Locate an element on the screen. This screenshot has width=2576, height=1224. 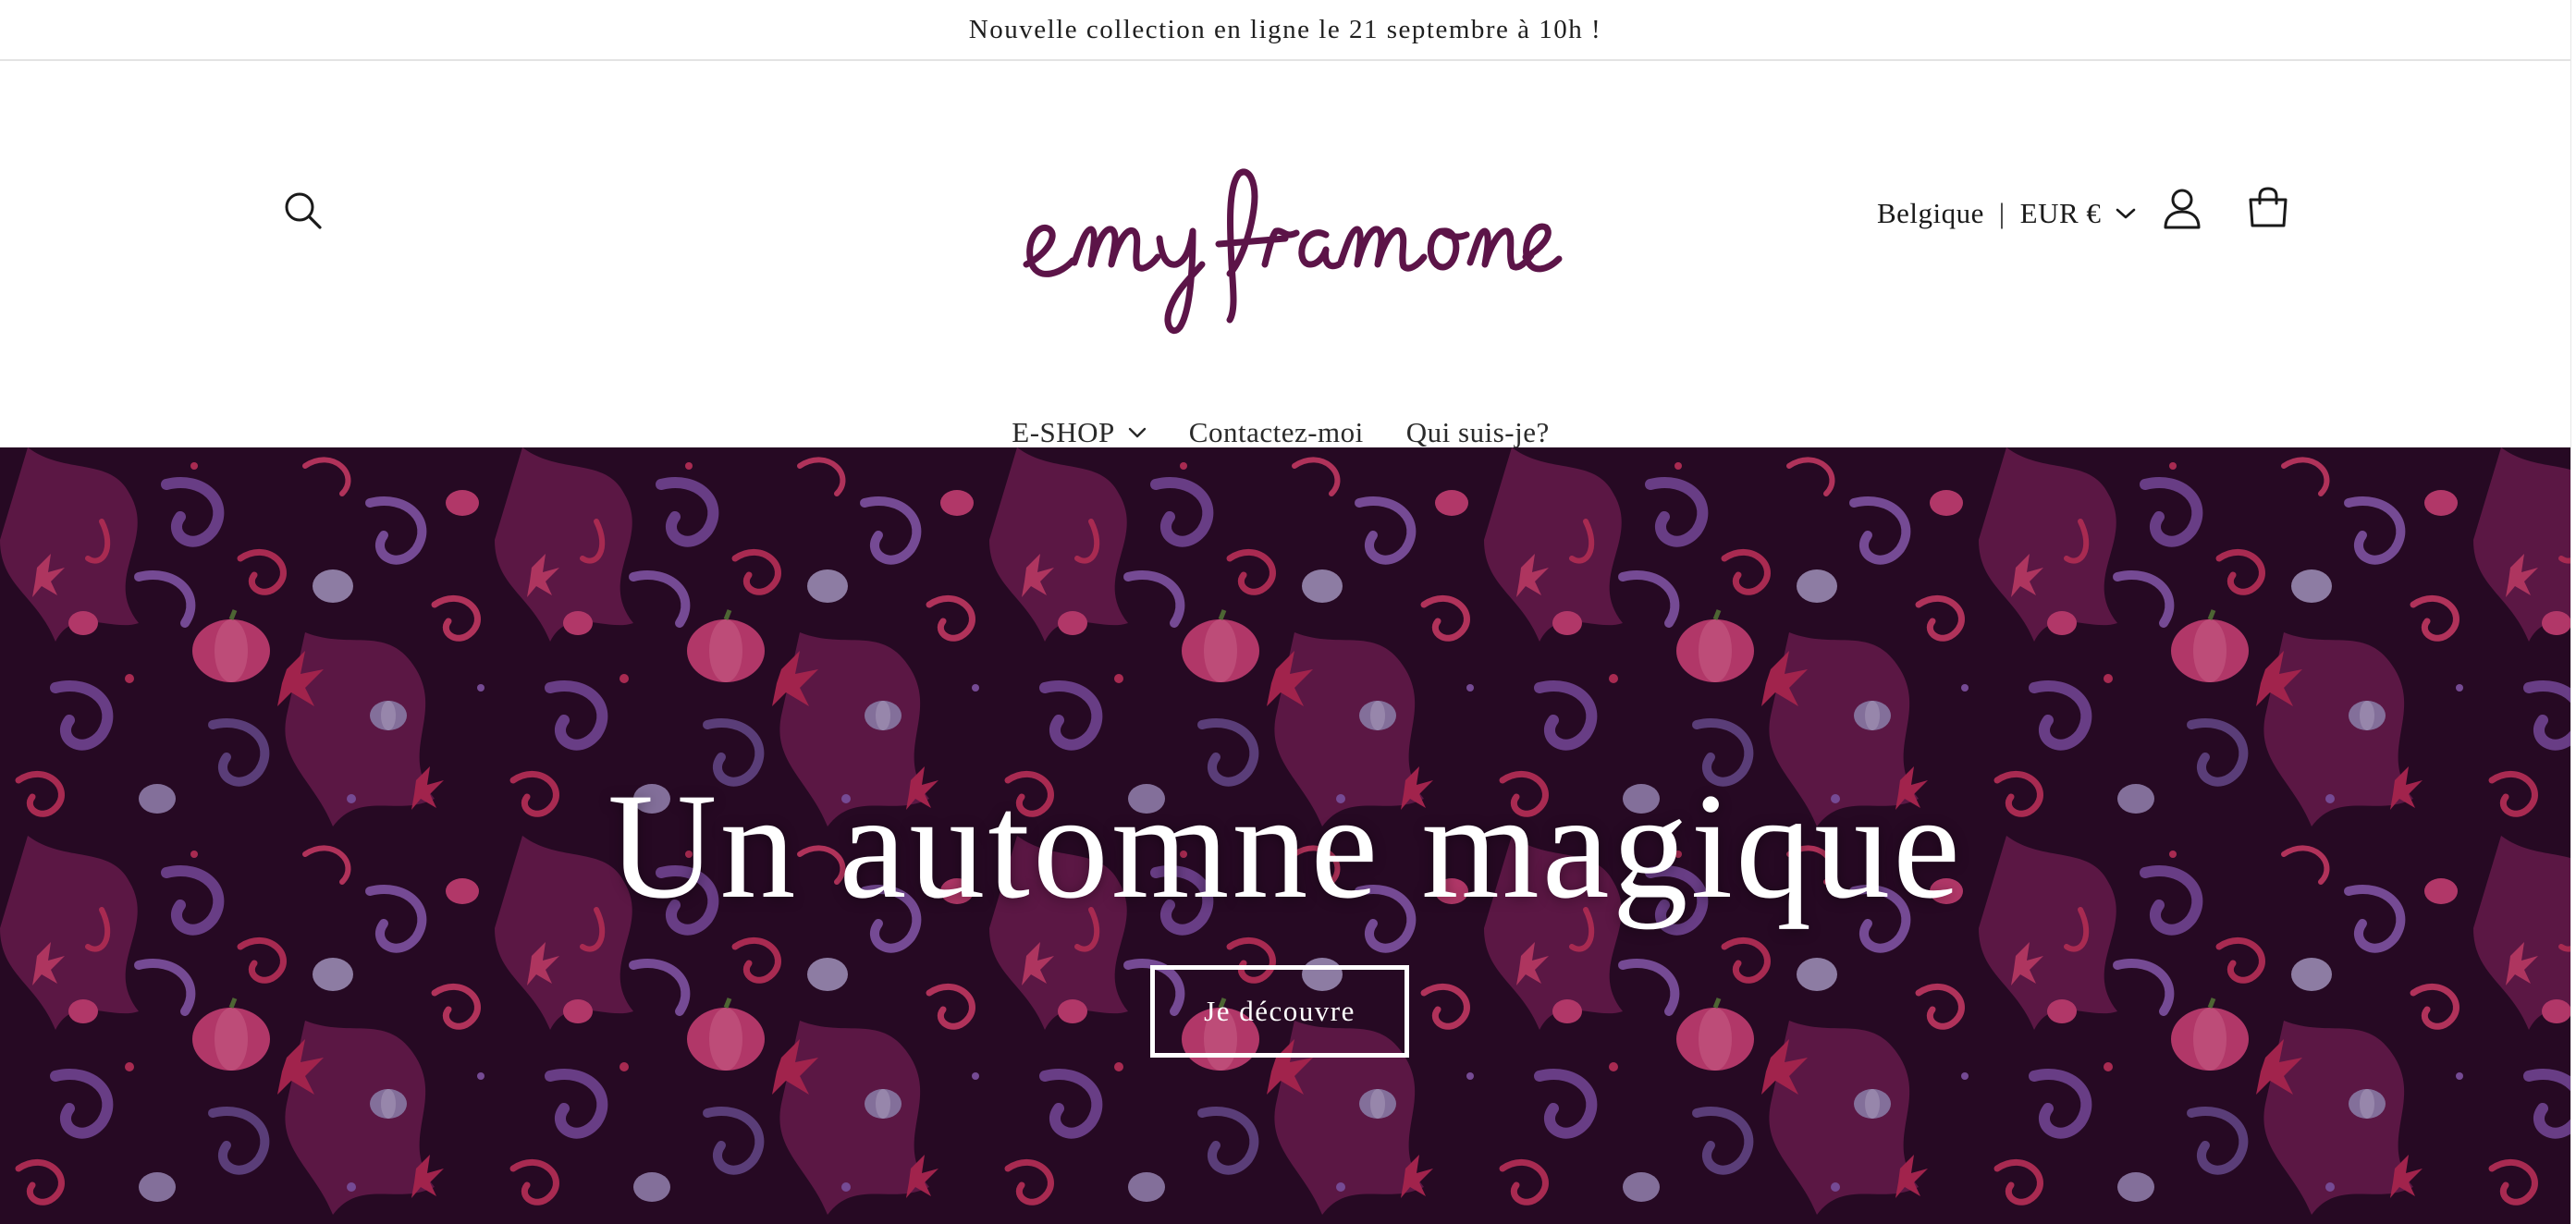
cart-icon is located at coordinates (2268, 207).